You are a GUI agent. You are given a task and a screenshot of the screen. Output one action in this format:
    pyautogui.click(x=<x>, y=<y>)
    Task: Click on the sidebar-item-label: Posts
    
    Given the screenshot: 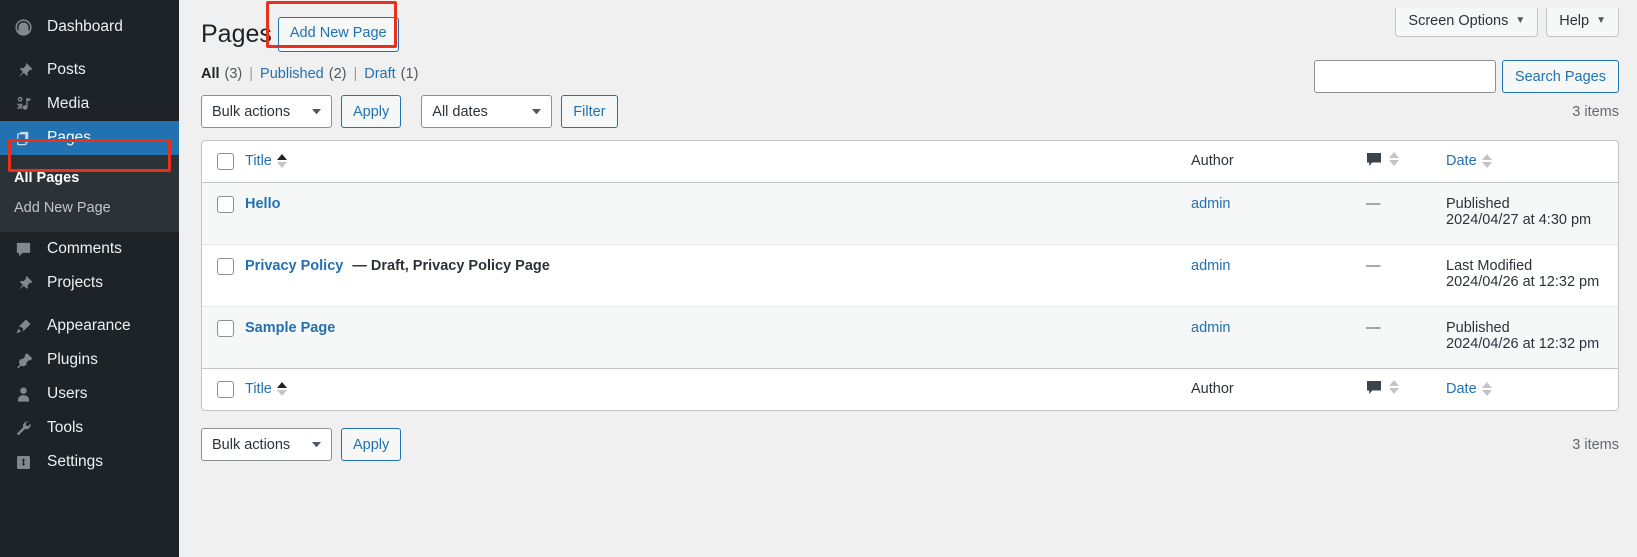 What is the action you would take?
    pyautogui.click(x=66, y=69)
    